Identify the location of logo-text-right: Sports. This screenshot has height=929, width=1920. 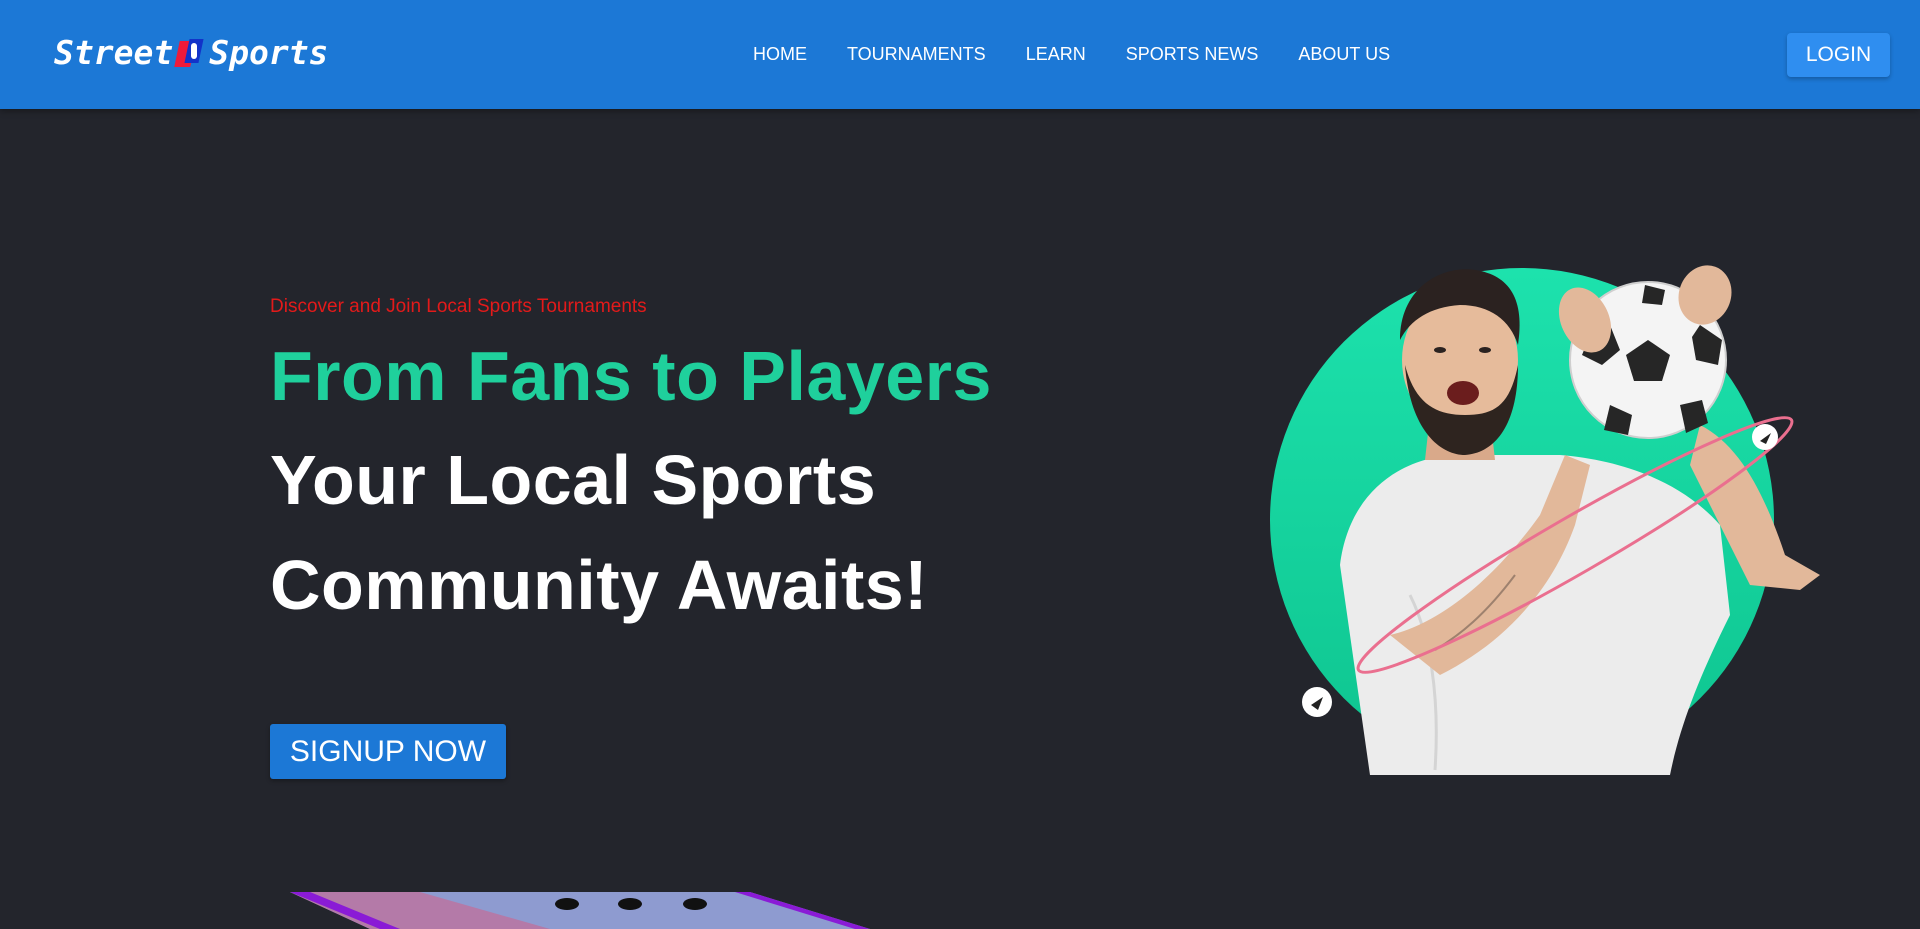
(269, 52).